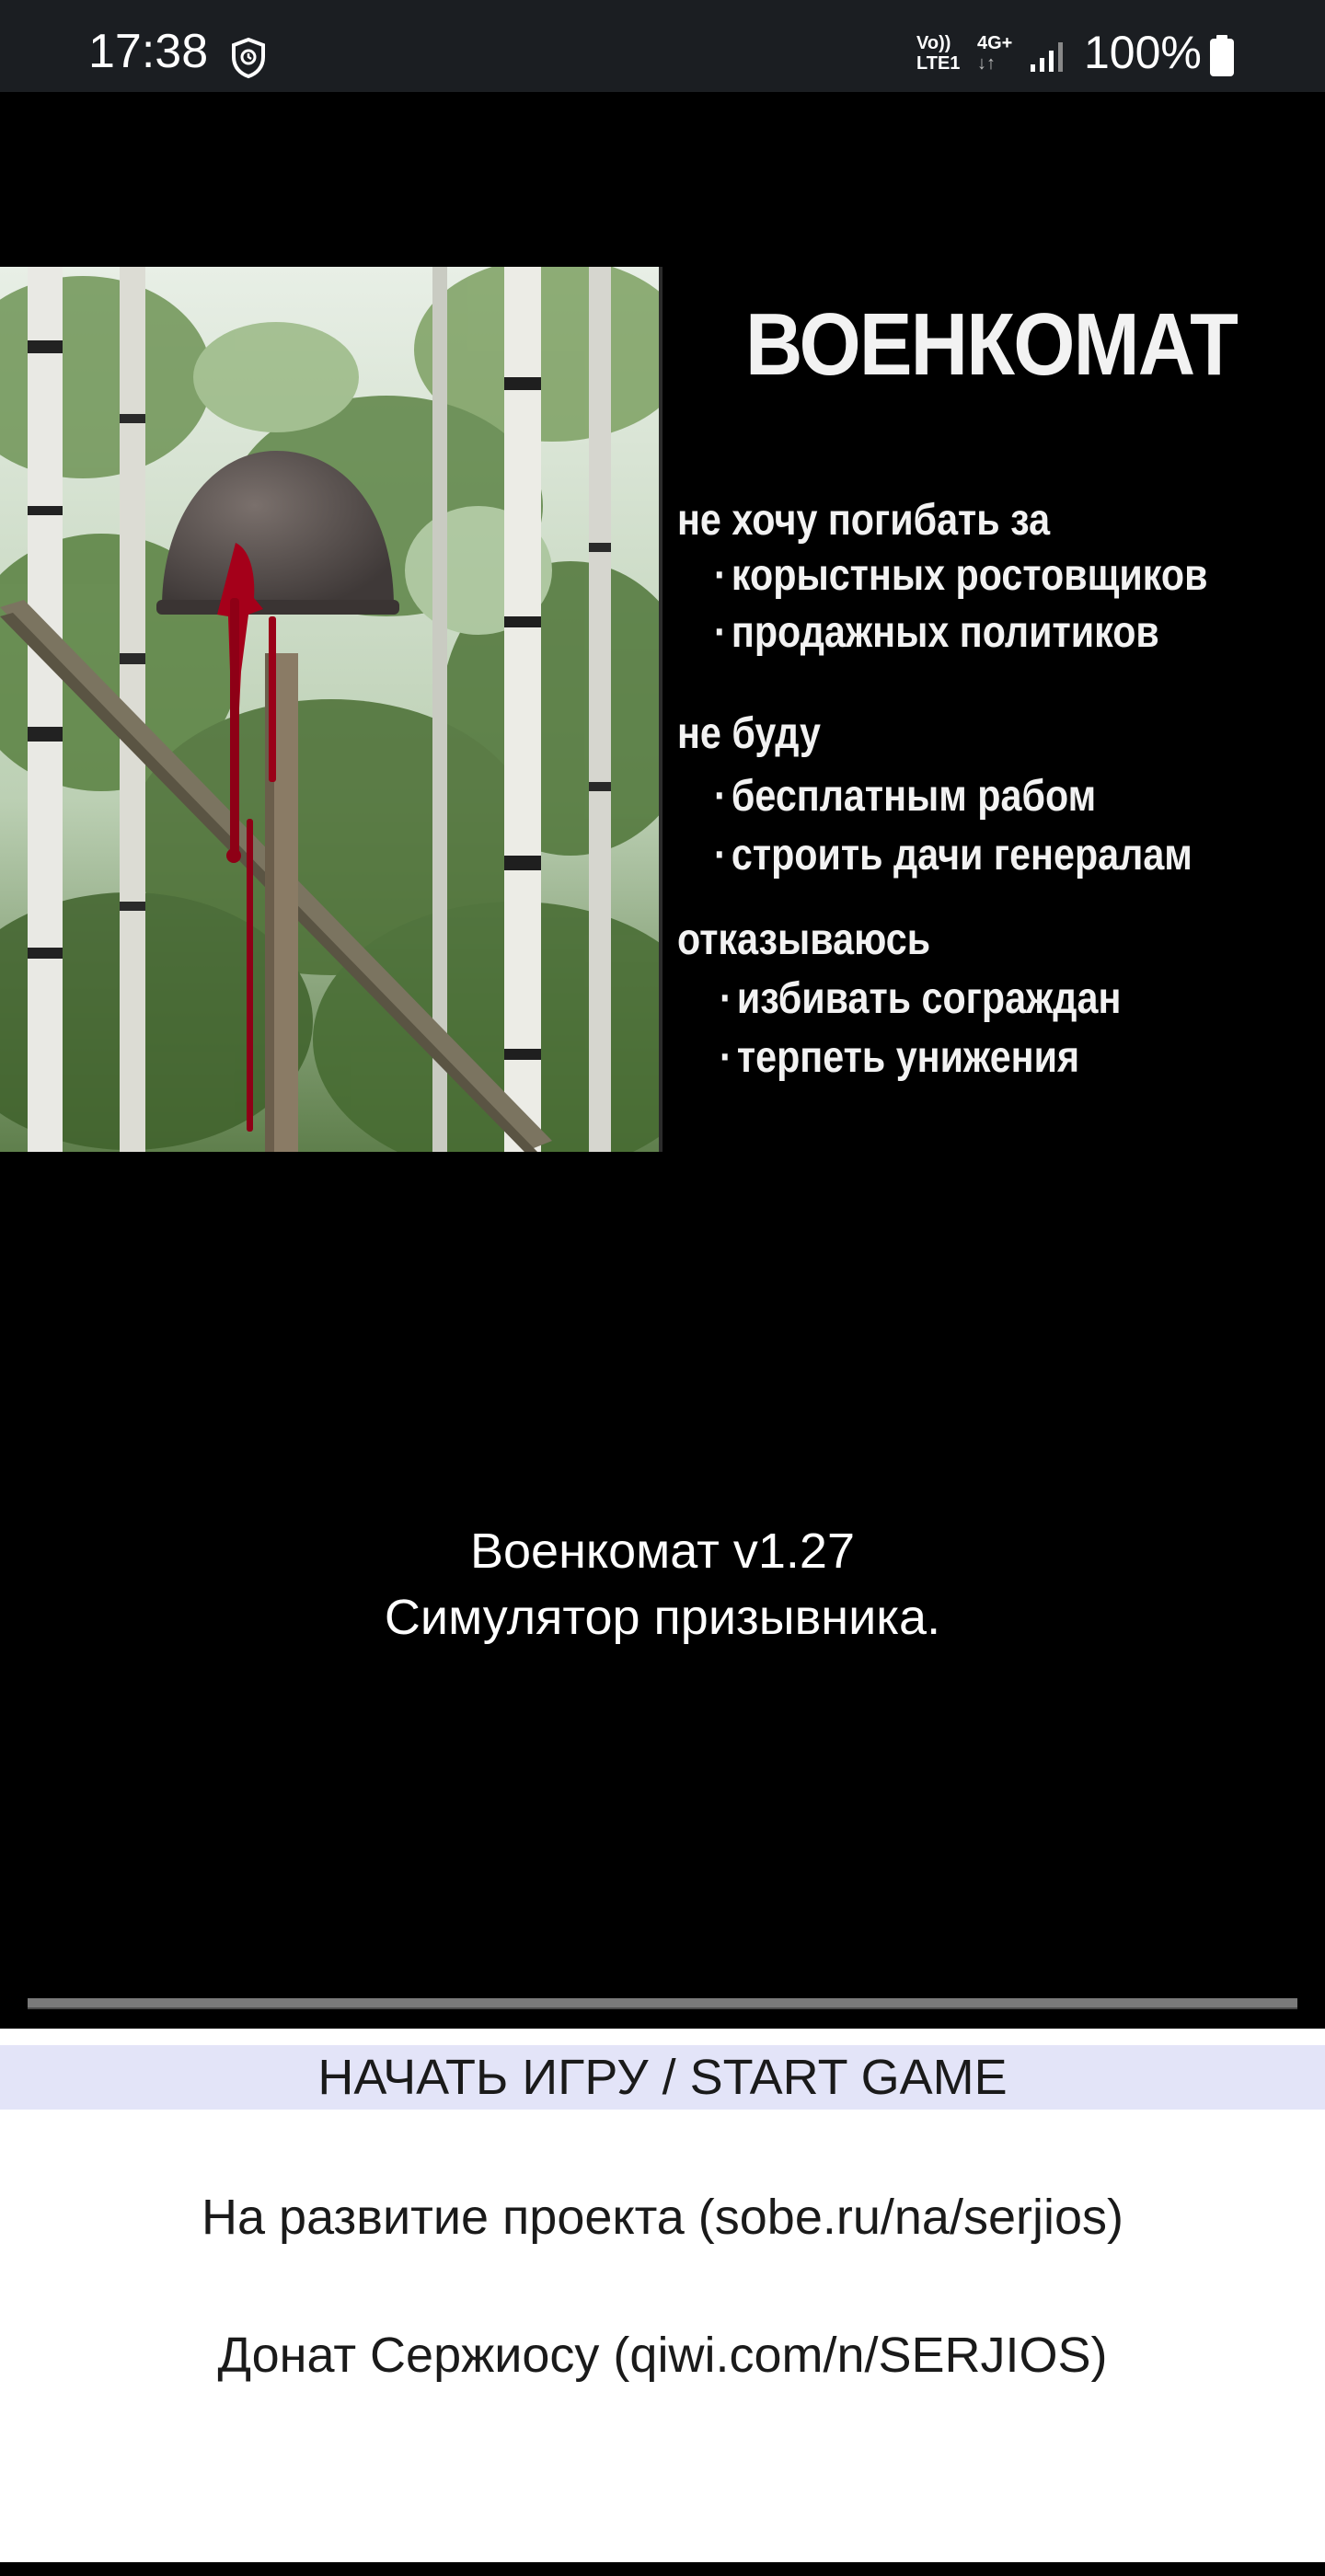 This screenshot has height=2576, width=1325. I want to click on banner-heading-3: отказываюсь, so click(804, 939).